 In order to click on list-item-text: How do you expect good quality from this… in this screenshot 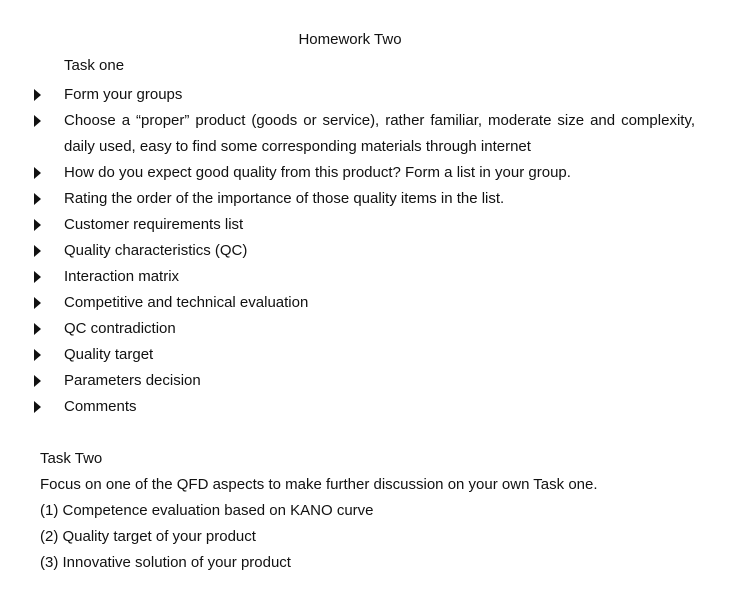, I will do `click(317, 172)`.